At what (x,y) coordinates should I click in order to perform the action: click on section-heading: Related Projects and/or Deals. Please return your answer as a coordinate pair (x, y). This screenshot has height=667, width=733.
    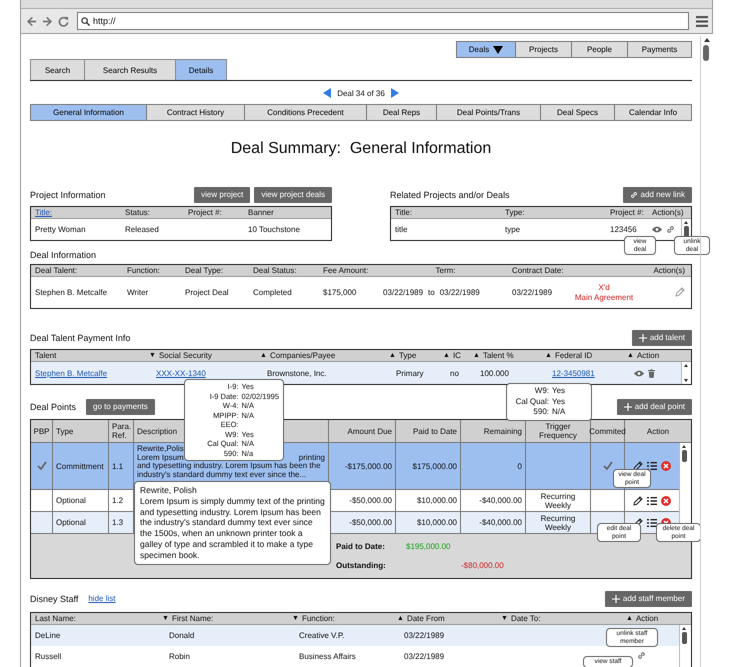
    Looking at the image, I should click on (450, 195).